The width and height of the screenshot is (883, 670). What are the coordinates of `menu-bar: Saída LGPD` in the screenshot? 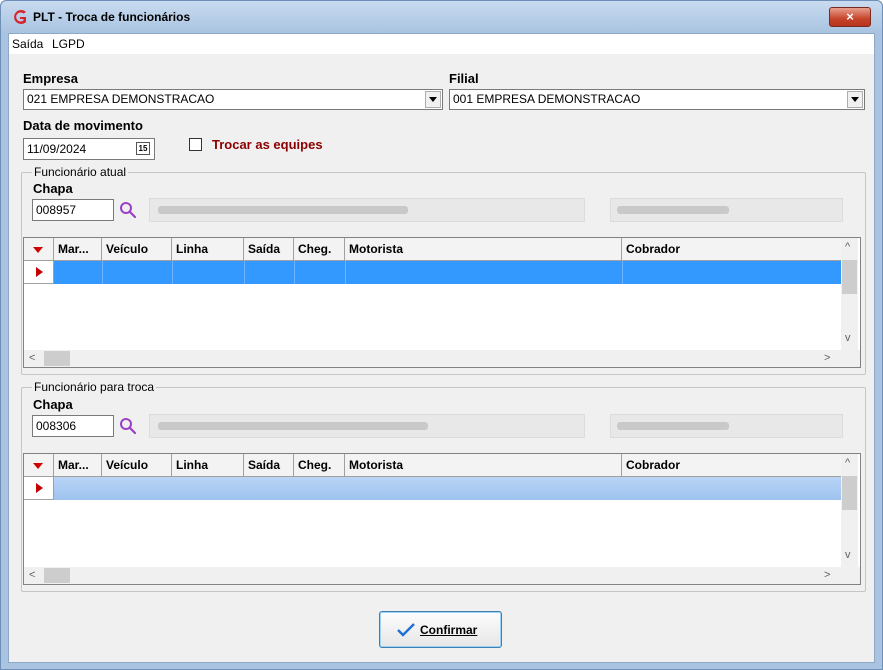 It's located at (441, 44).